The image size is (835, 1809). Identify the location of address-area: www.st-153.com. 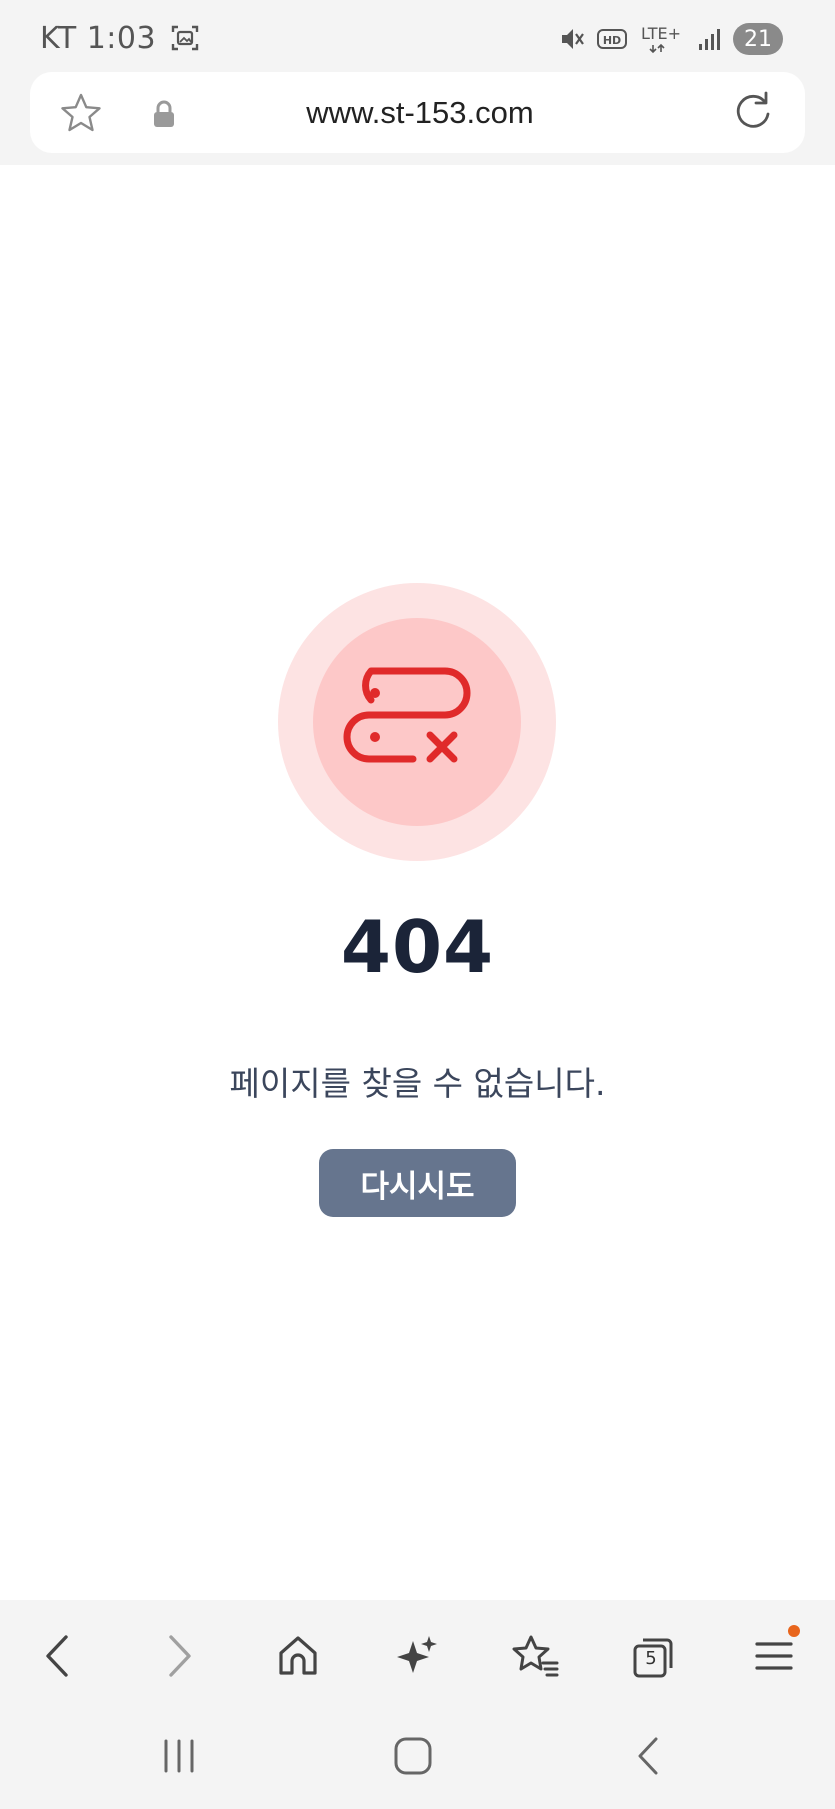
(417, 118).